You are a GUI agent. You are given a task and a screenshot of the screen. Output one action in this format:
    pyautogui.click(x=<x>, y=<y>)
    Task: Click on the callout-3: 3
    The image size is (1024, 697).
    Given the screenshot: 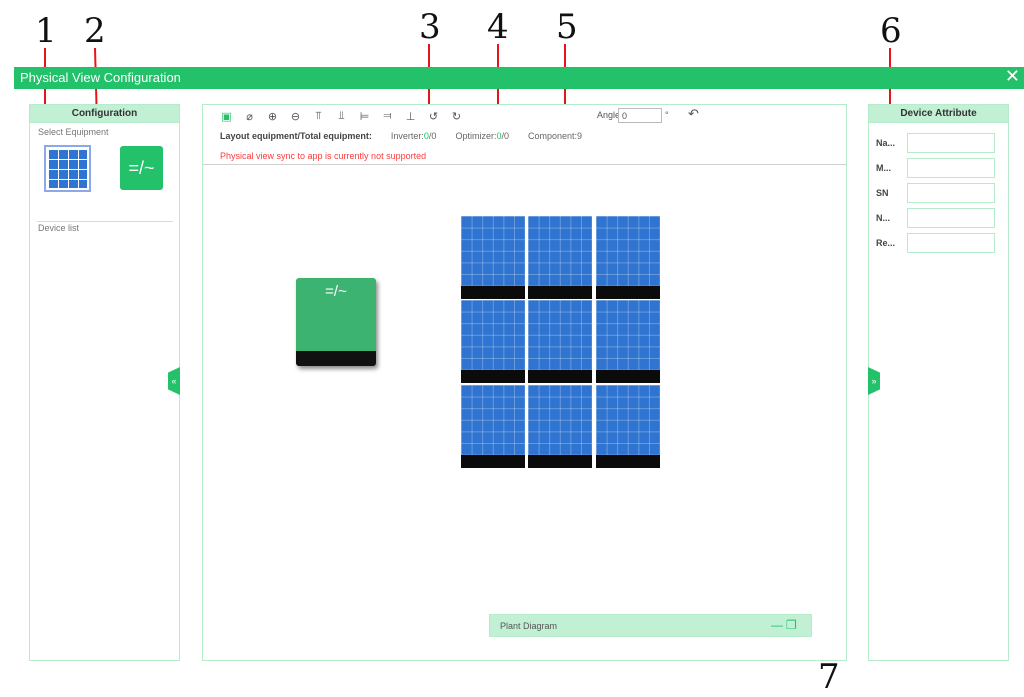 What is the action you would take?
    pyautogui.click(x=430, y=27)
    